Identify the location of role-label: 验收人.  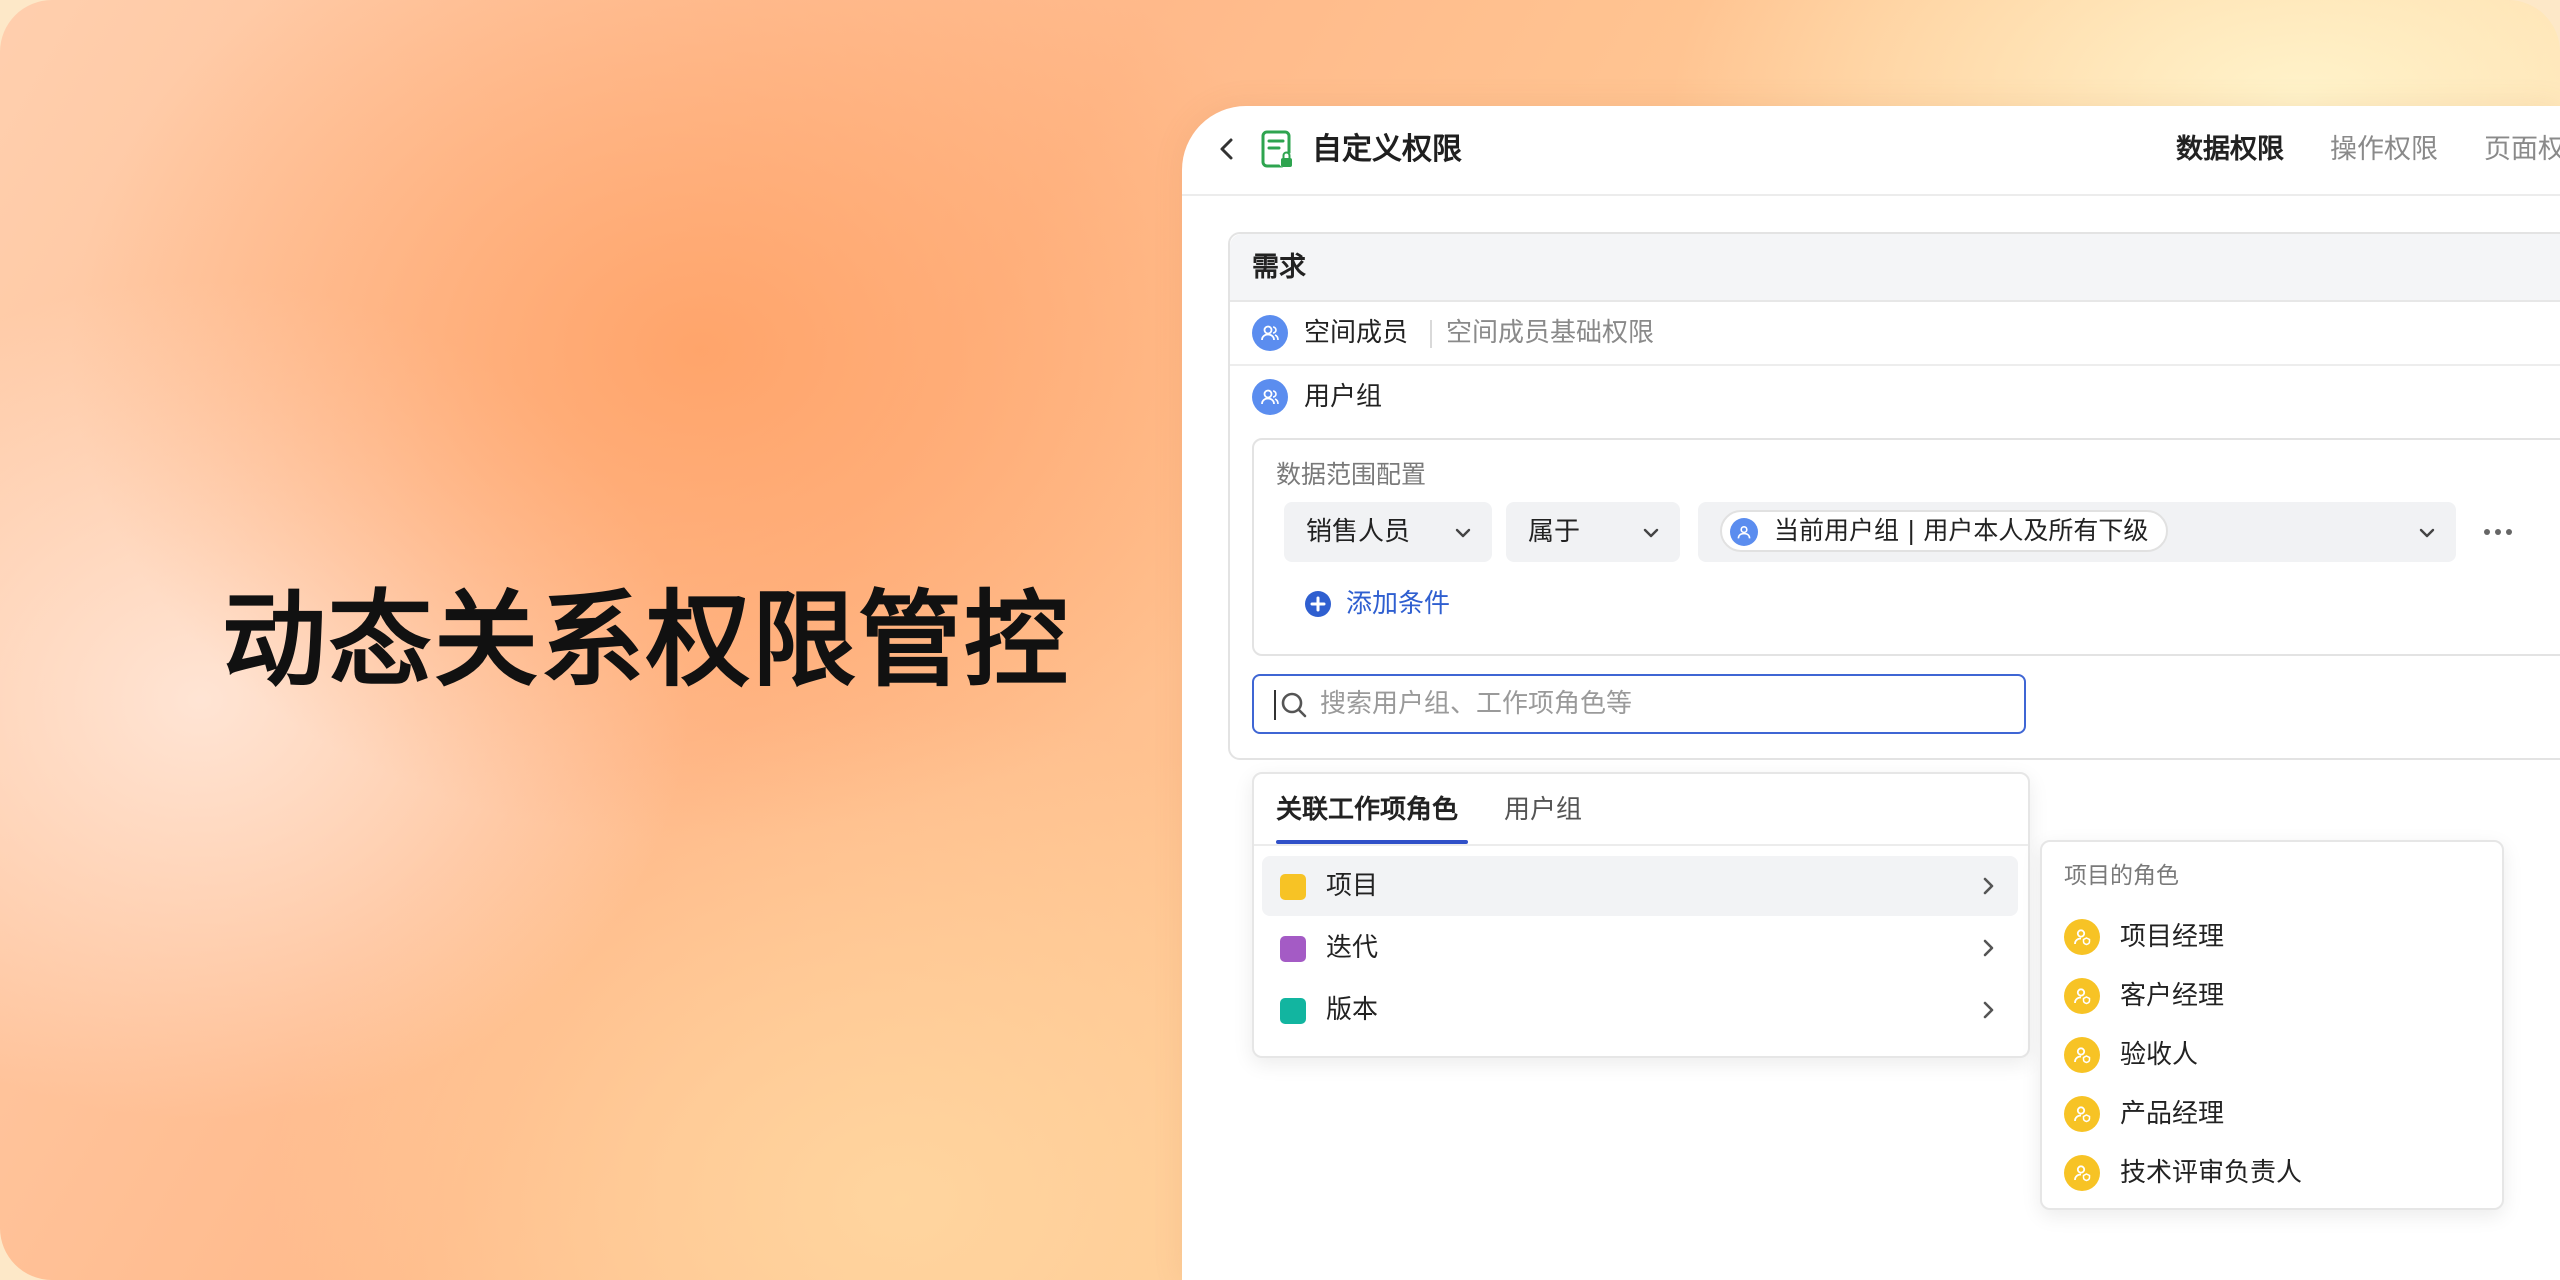
(2159, 1055).